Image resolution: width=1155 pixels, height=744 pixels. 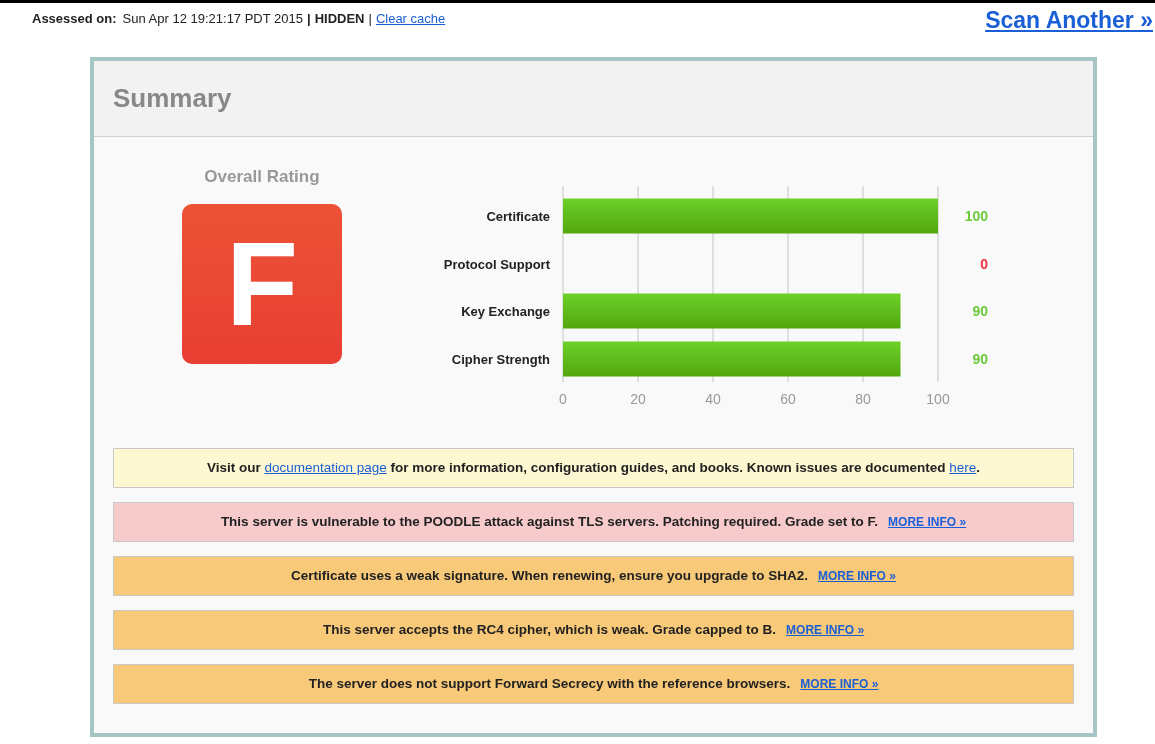 I want to click on grade-badge: F, so click(x=262, y=283).